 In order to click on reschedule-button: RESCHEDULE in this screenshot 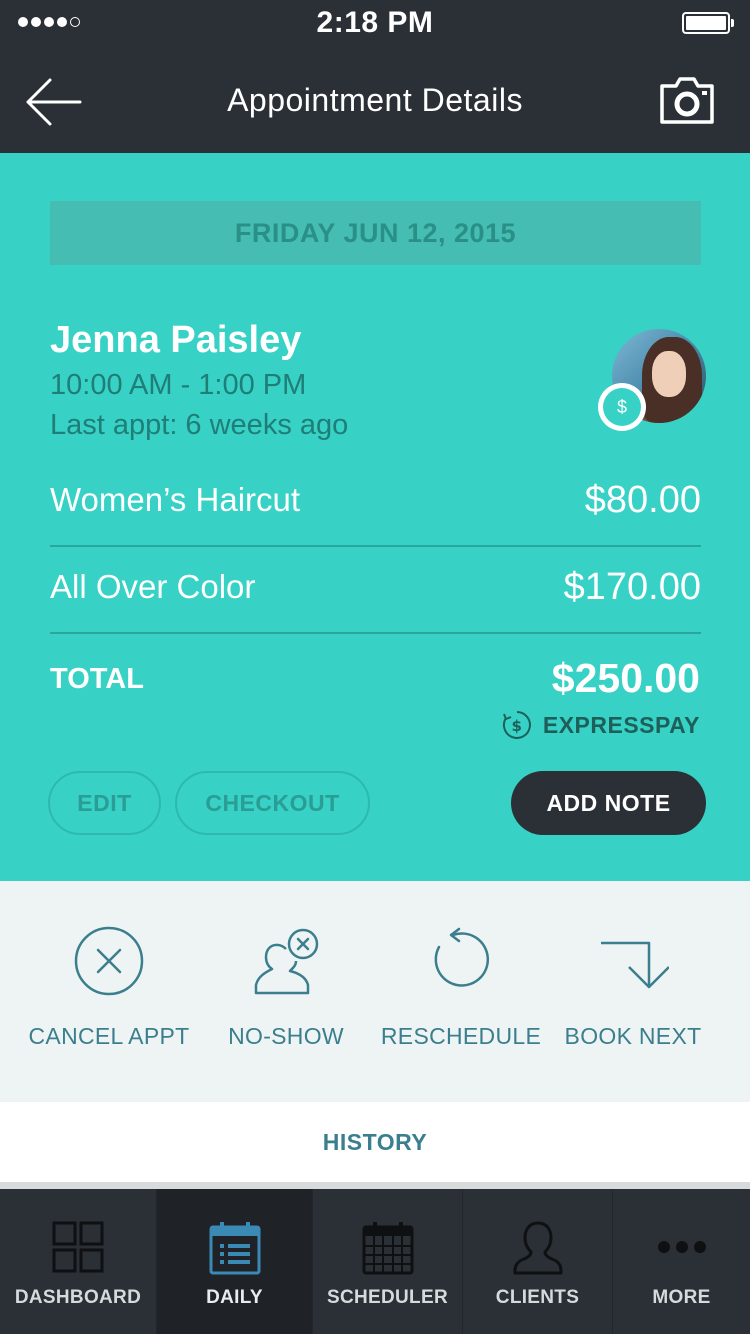, I will do `click(461, 987)`.